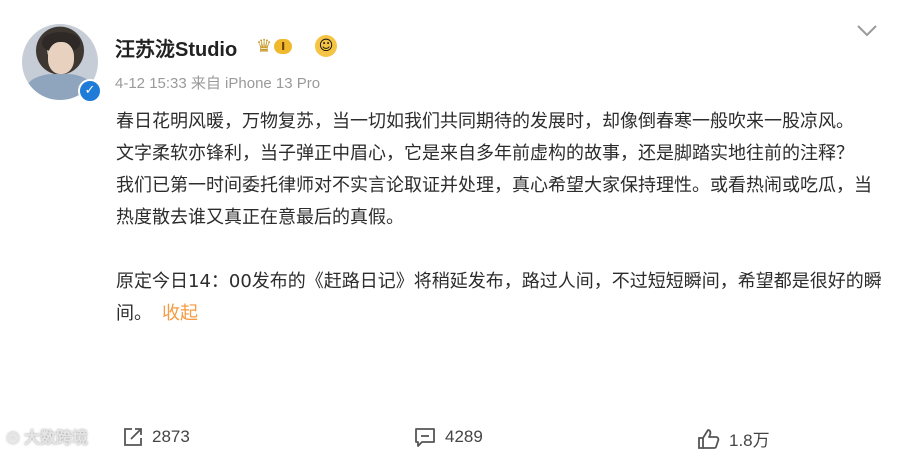 The image size is (900, 455). I want to click on repost-button: 2873, so click(156, 437).